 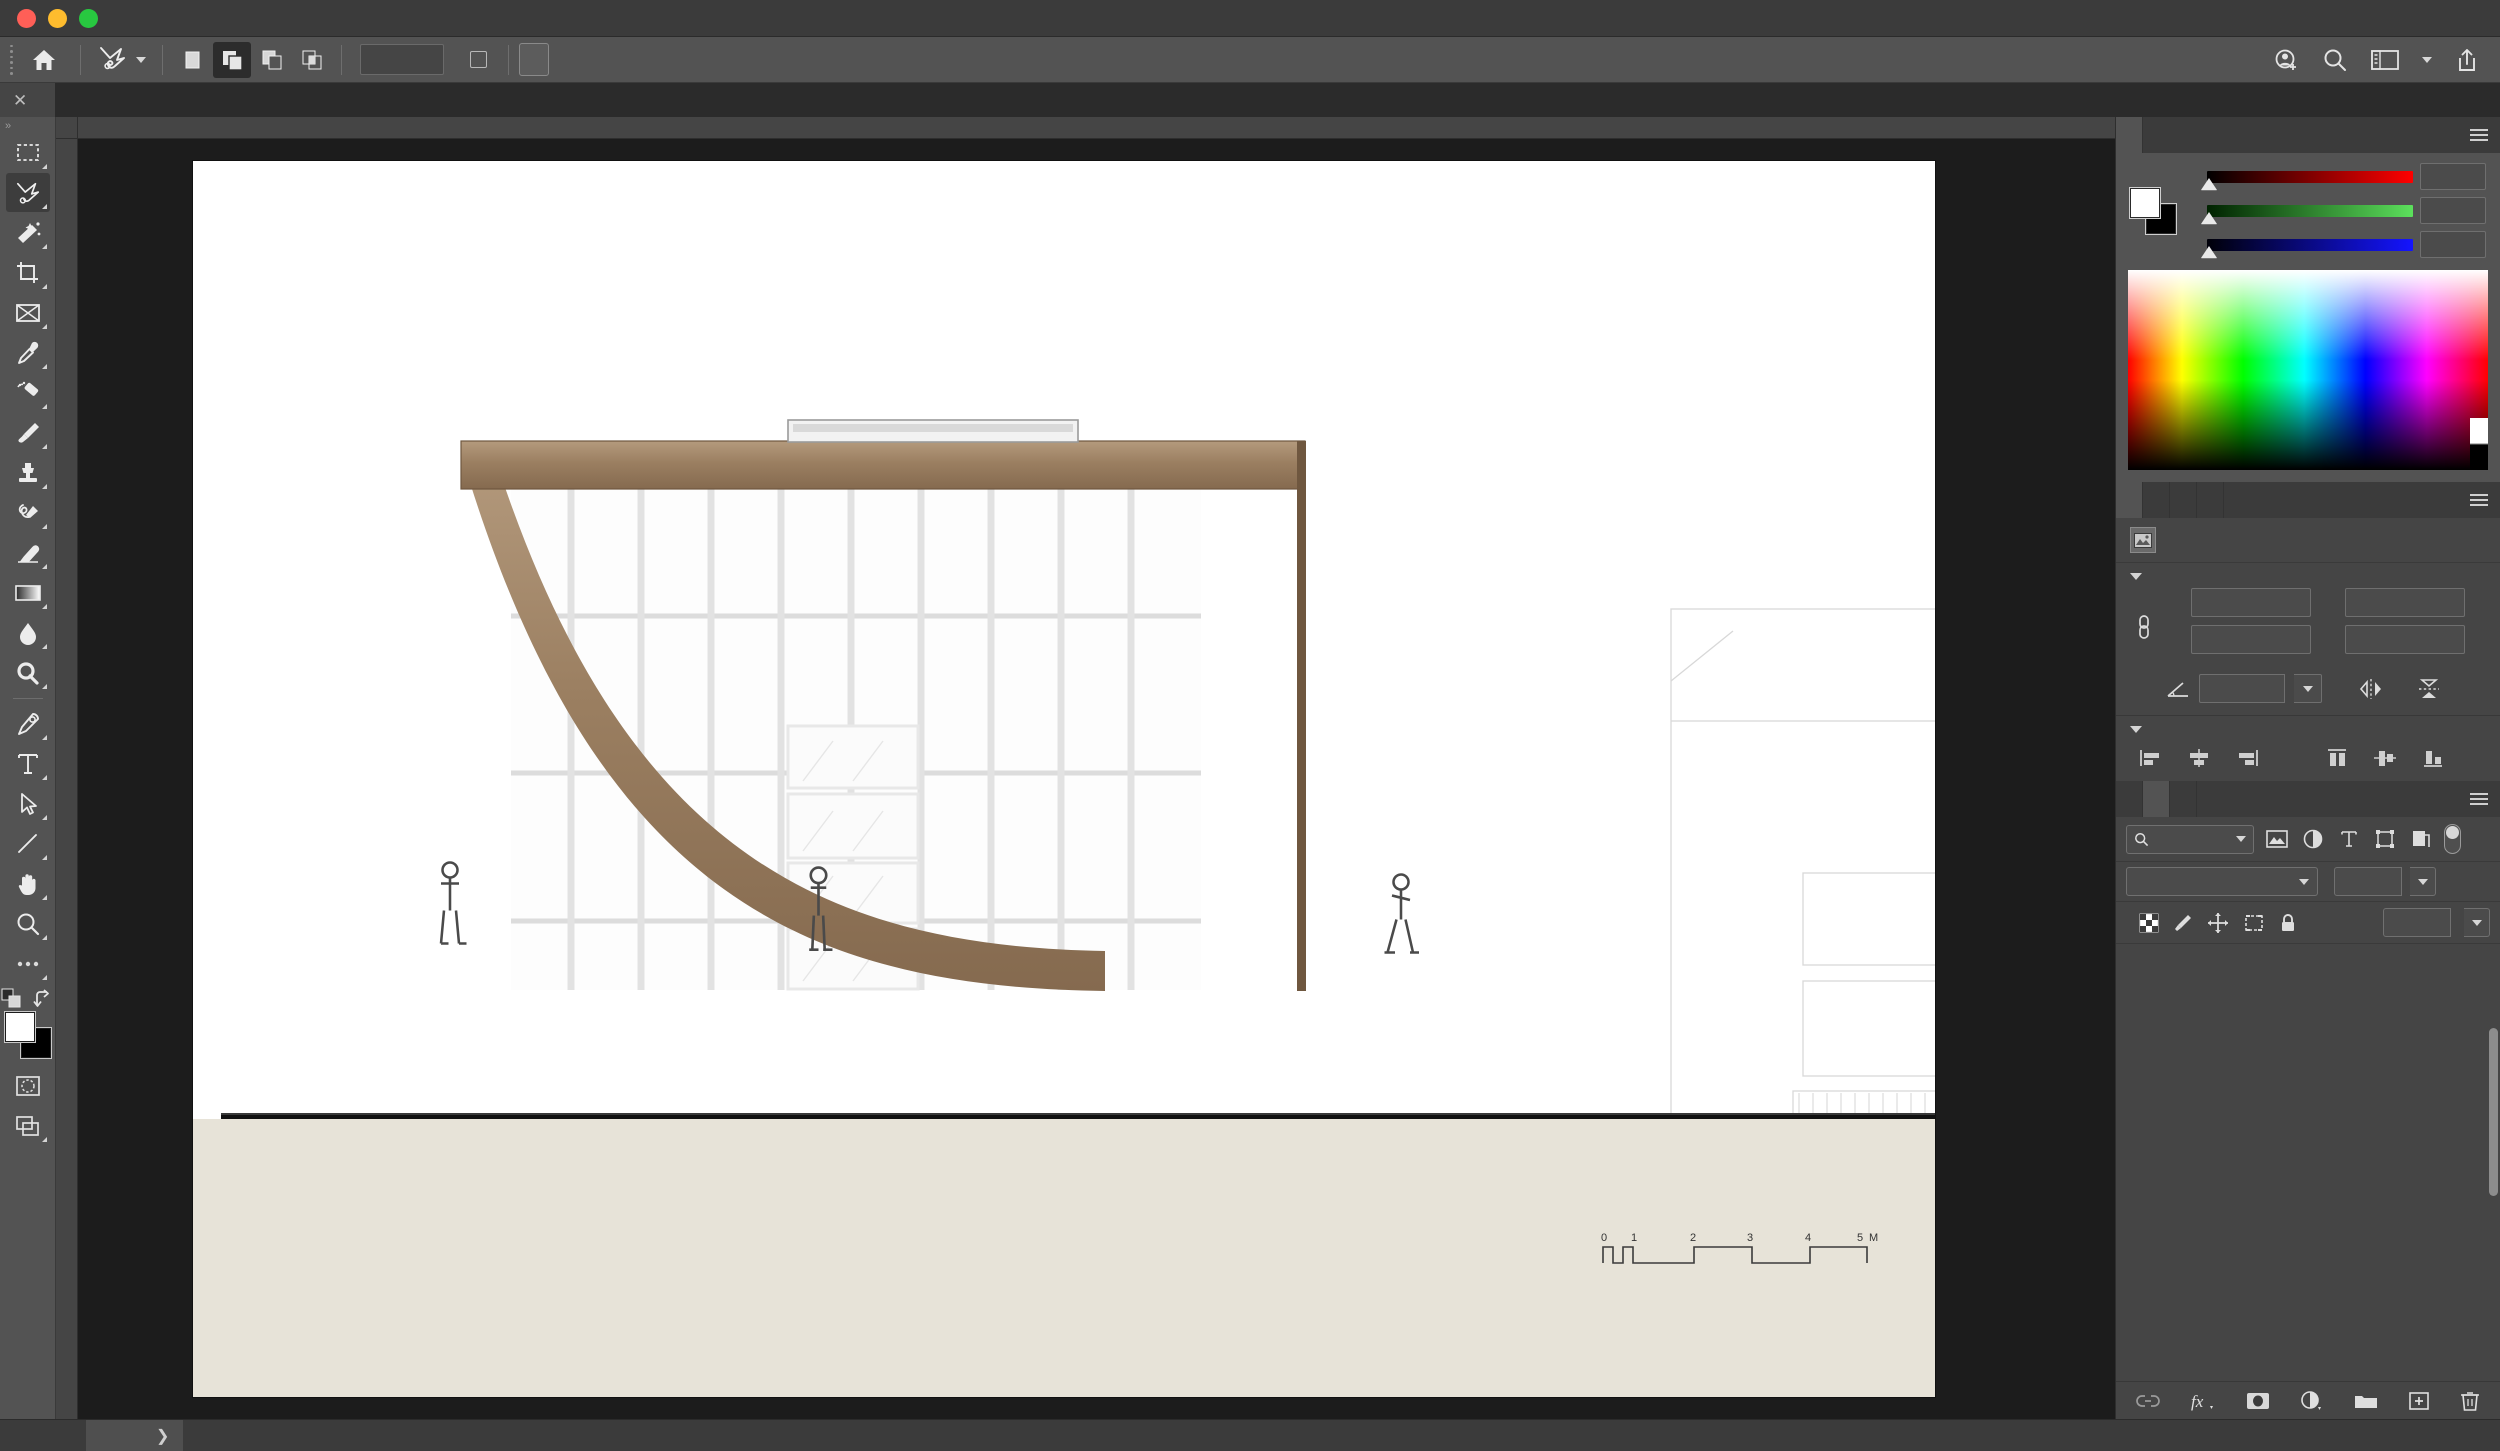 What do you see at coordinates (2308, 688) in the screenshot?
I see `angle-dropdown-button` at bounding box center [2308, 688].